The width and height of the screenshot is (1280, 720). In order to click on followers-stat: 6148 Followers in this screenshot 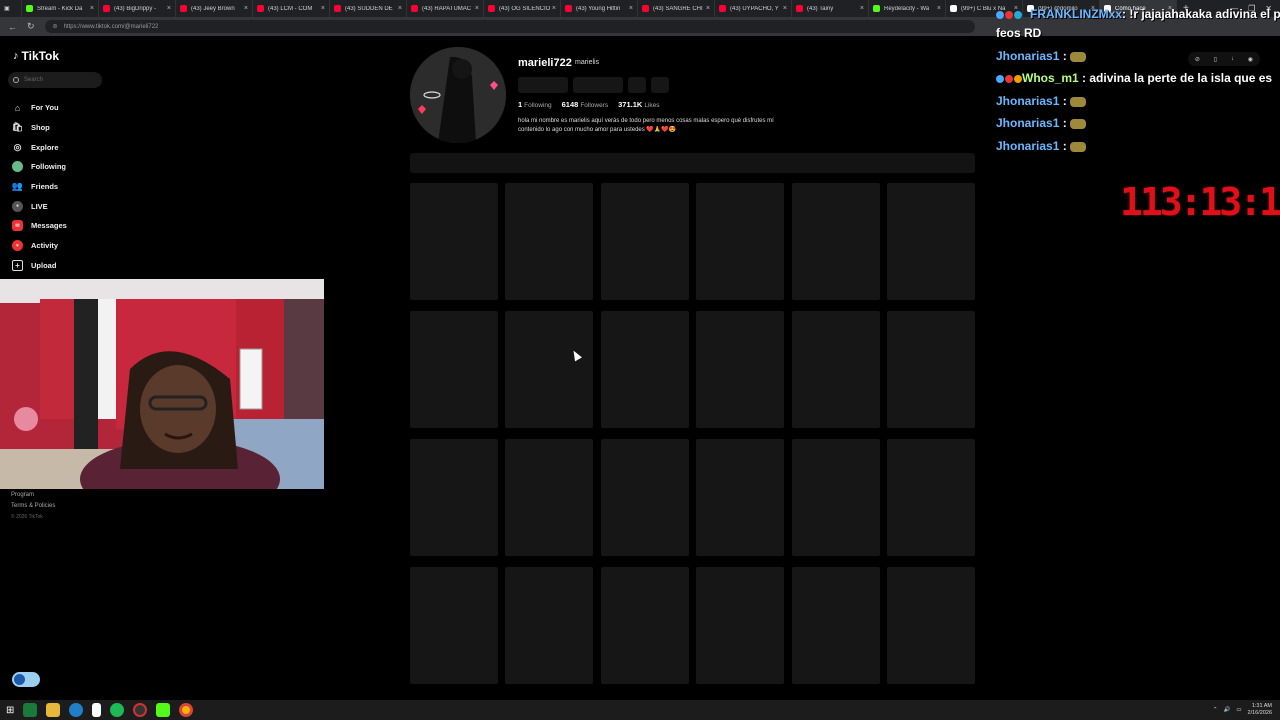, I will do `click(585, 104)`.